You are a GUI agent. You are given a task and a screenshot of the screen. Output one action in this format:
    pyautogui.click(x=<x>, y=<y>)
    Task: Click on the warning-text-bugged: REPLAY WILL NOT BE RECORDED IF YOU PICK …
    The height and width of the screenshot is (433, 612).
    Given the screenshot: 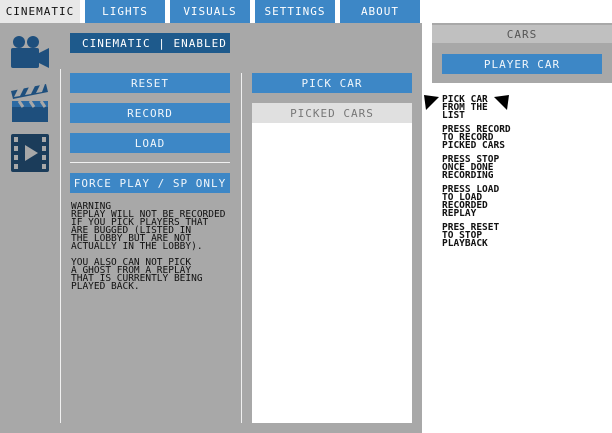 What is the action you would take?
    pyautogui.click(x=148, y=230)
    